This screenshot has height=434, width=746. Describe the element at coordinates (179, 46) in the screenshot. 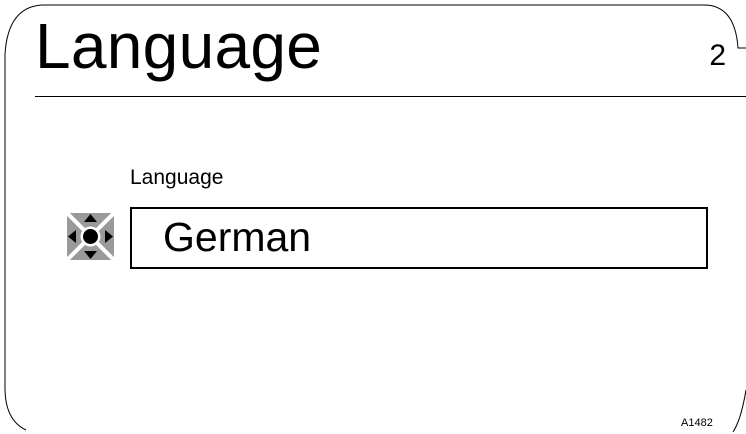

I see `page-title: Language` at that location.